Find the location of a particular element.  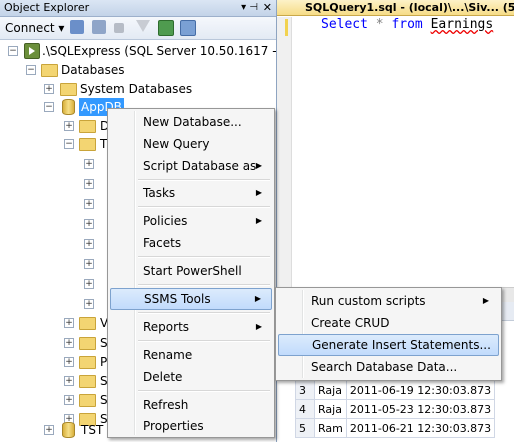

menu-item-label: Reports is located at coordinates (166, 327).